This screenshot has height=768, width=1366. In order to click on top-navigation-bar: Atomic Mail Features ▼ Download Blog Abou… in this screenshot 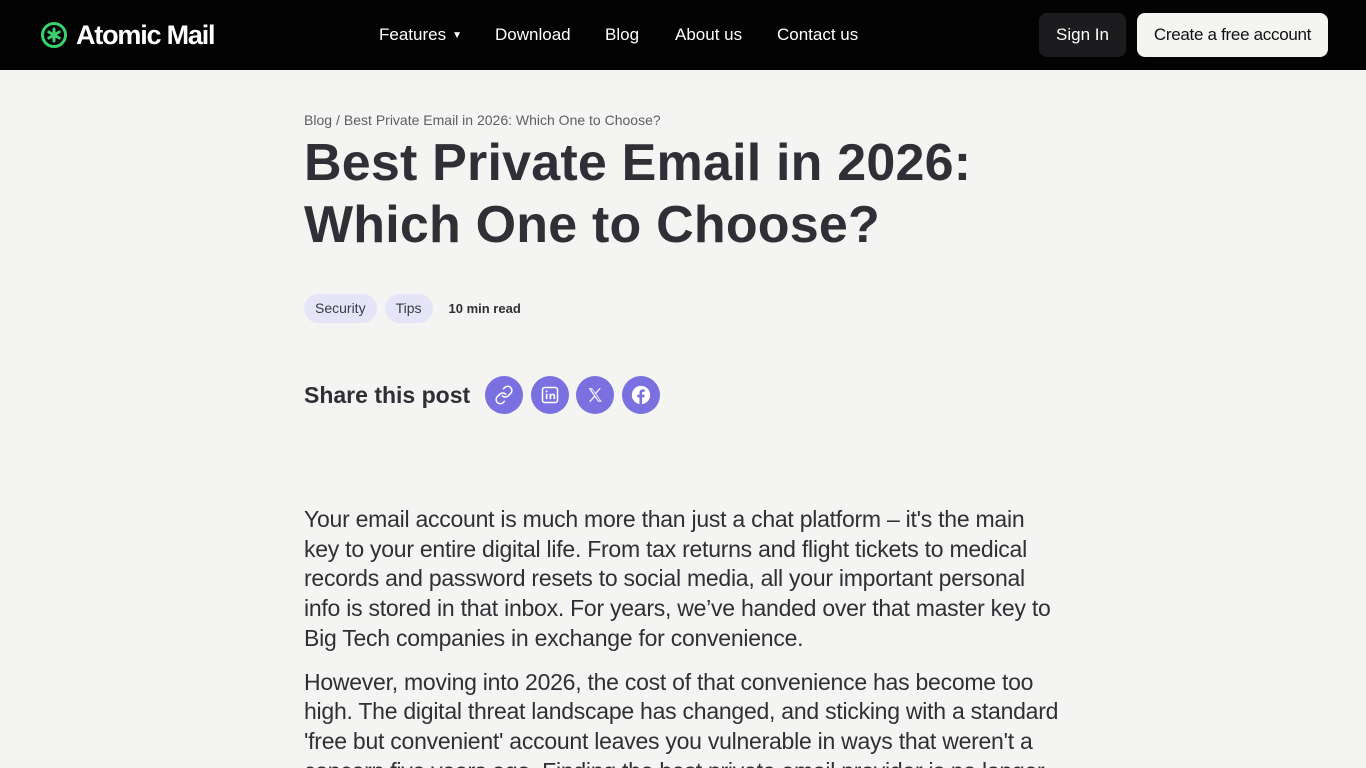, I will do `click(683, 35)`.